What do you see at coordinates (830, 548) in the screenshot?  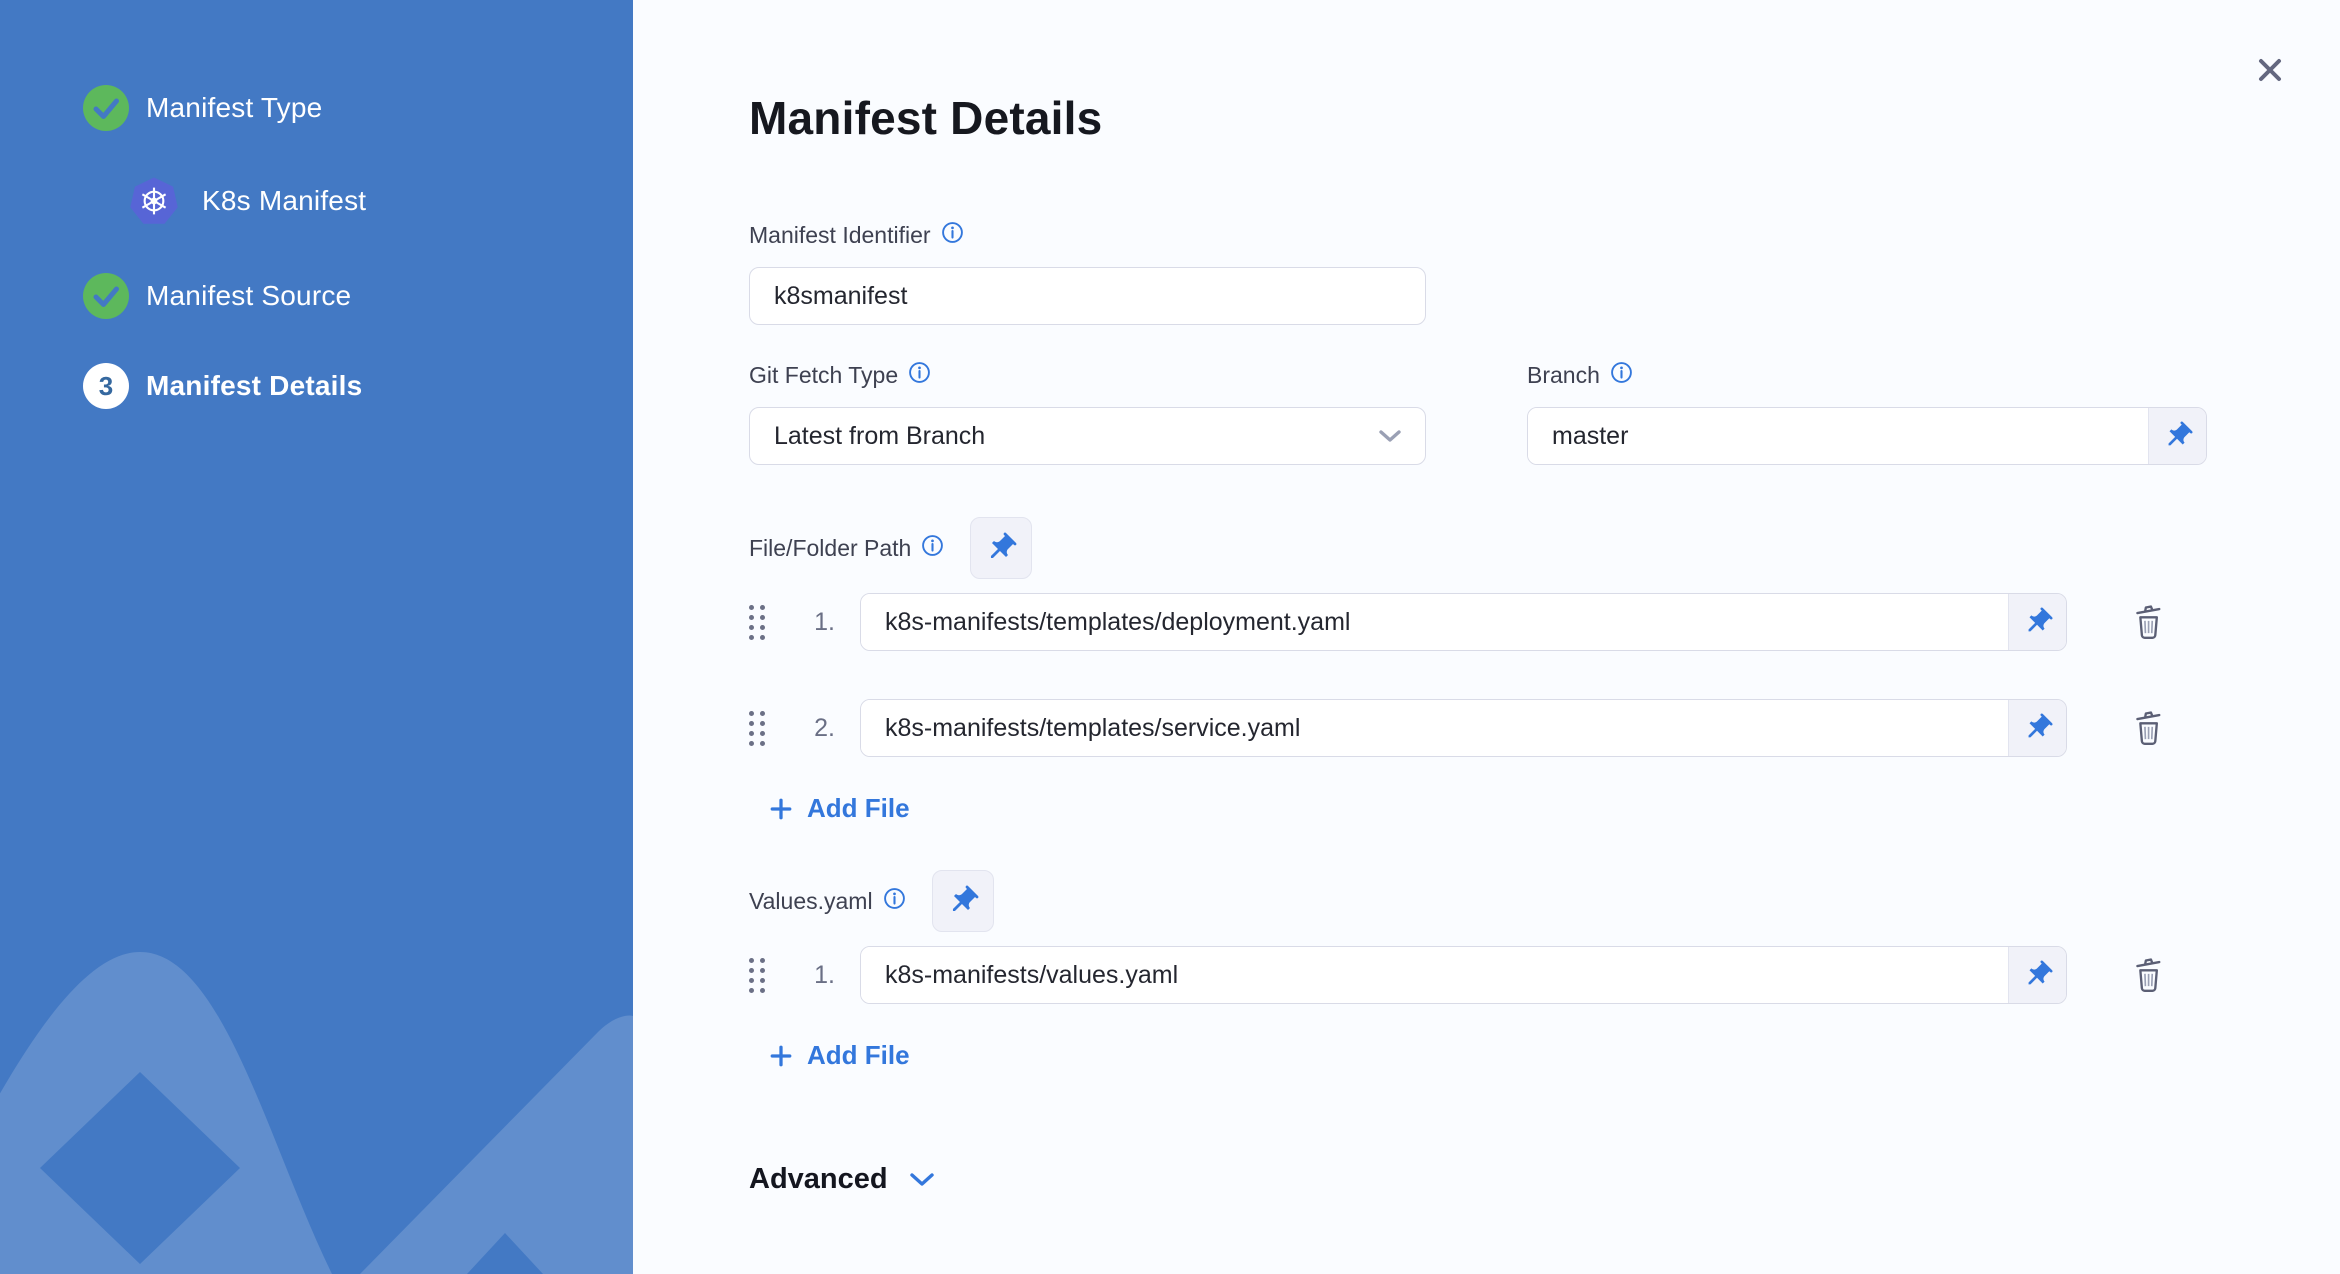 I see `file-folder-path-label: File/Folder Path` at bounding box center [830, 548].